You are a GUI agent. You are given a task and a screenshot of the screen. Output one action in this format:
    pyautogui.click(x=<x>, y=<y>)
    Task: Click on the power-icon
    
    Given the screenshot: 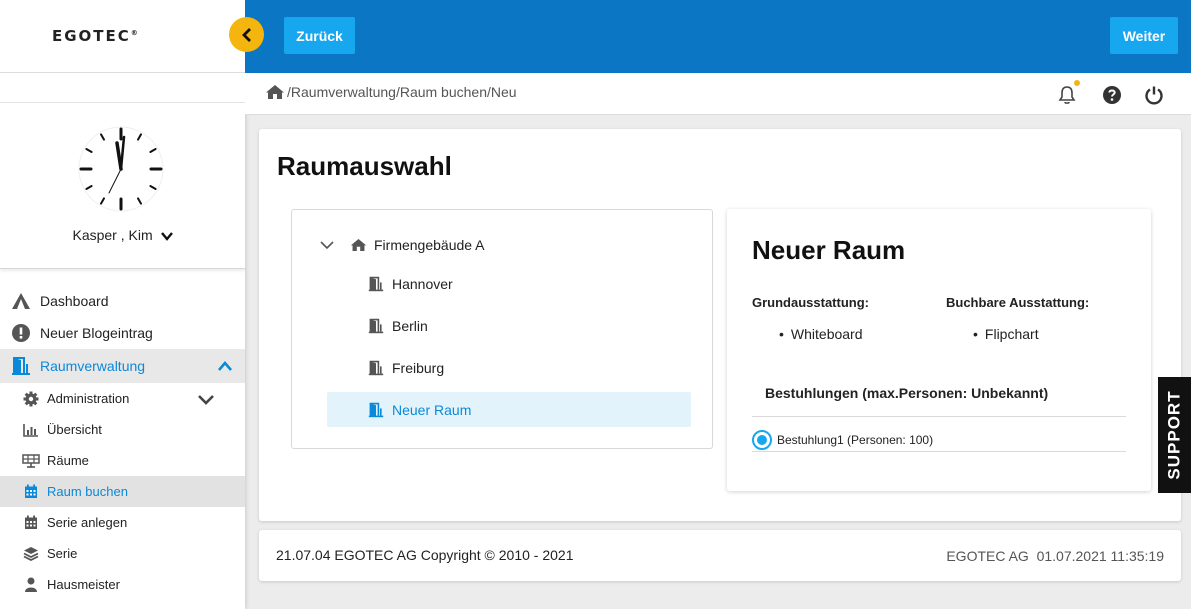 What is the action you would take?
    pyautogui.click(x=1154, y=95)
    